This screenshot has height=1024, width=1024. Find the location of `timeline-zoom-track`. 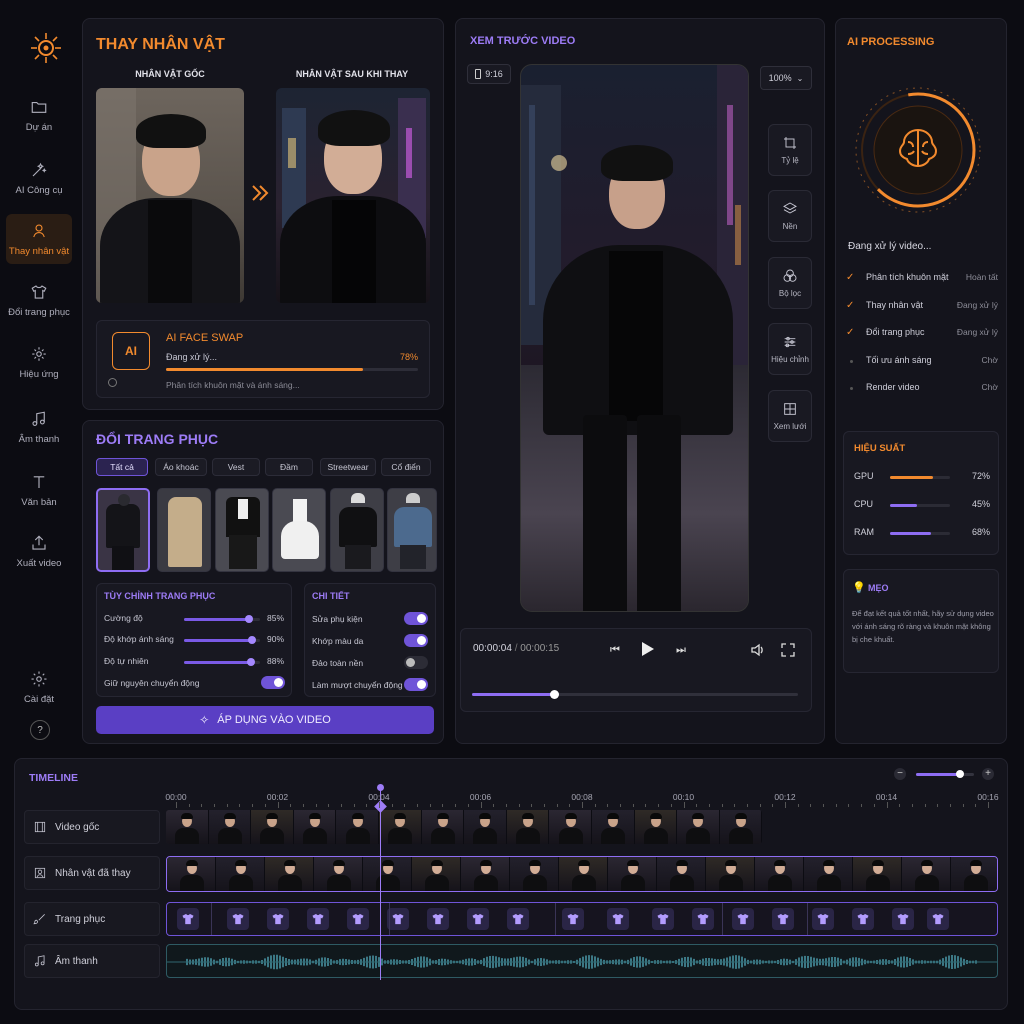

timeline-zoom-track is located at coordinates (945, 774).